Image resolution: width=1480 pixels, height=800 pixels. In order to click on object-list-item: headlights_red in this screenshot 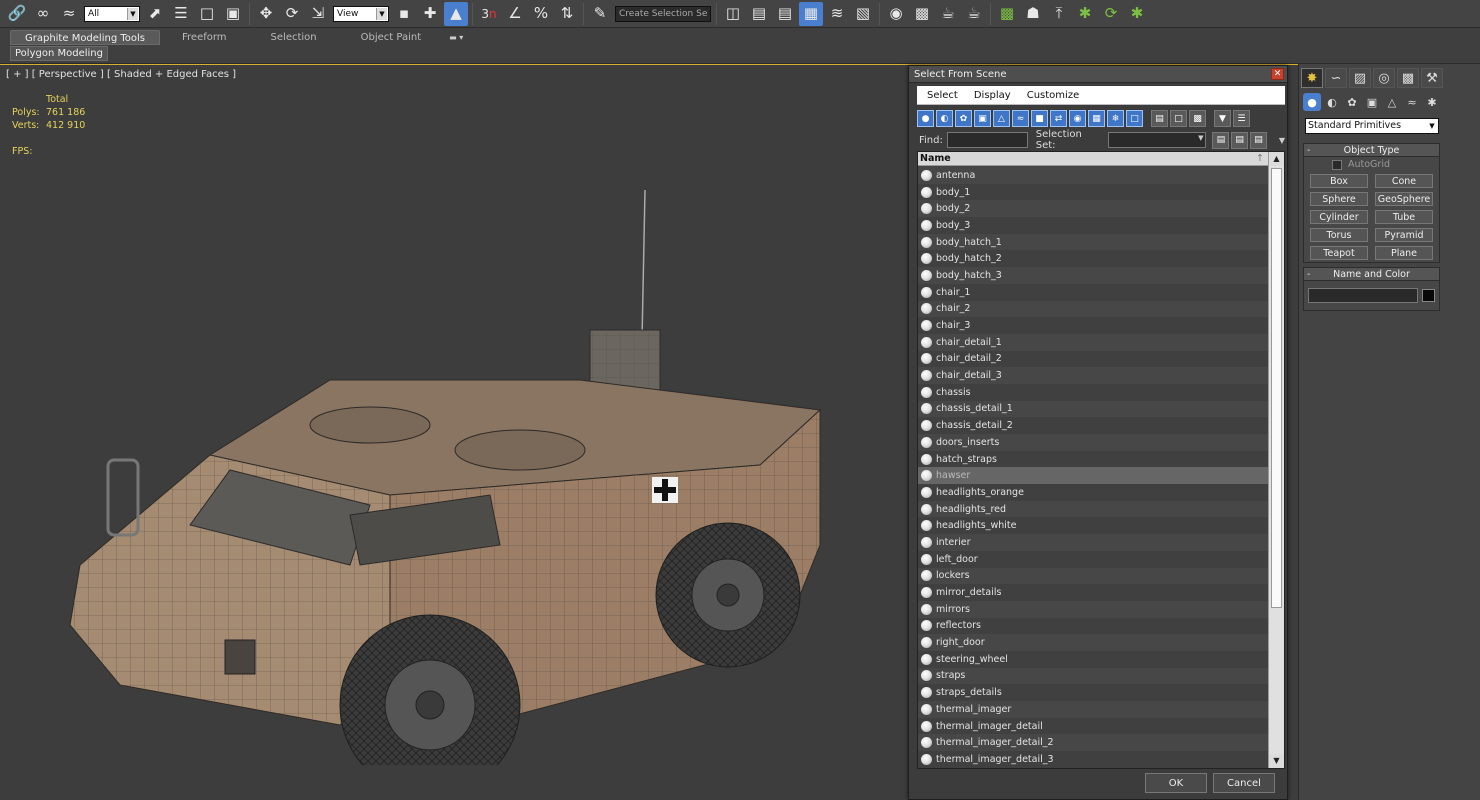, I will do `click(1093, 509)`.